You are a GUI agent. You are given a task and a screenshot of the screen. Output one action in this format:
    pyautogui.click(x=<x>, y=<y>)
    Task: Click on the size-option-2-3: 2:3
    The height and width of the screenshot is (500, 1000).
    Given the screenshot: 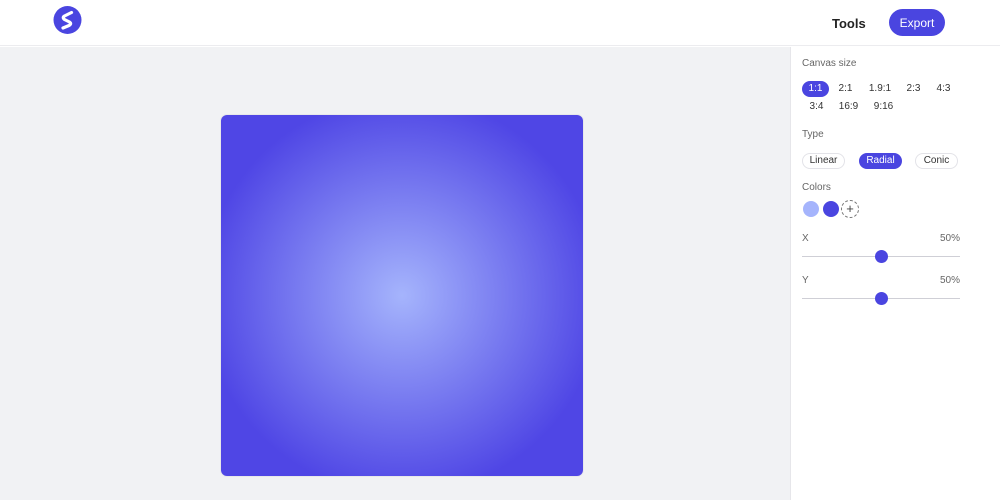 What is the action you would take?
    pyautogui.click(x=913, y=89)
    